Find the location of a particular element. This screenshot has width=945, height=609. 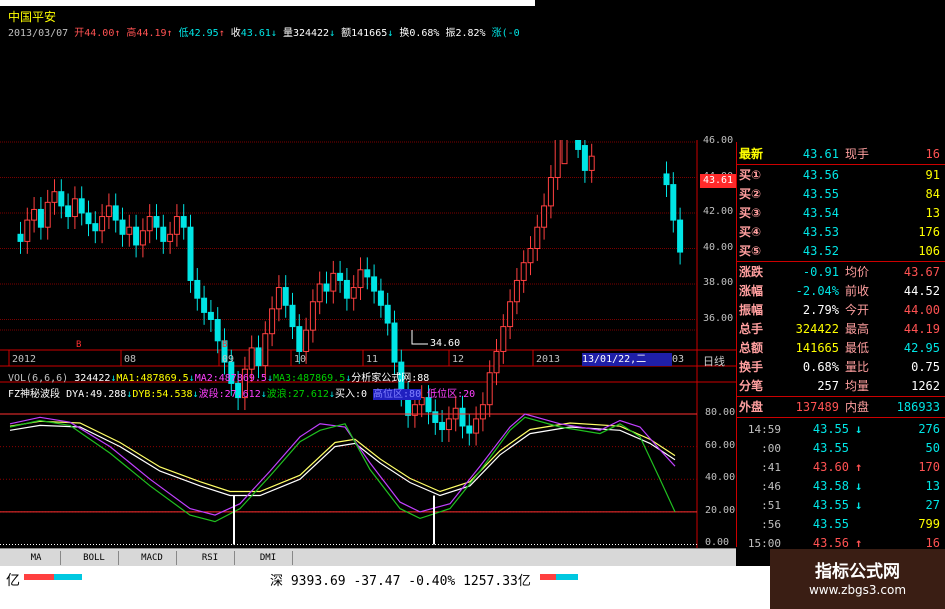

bid-qty: 176 is located at coordinates (929, 232).